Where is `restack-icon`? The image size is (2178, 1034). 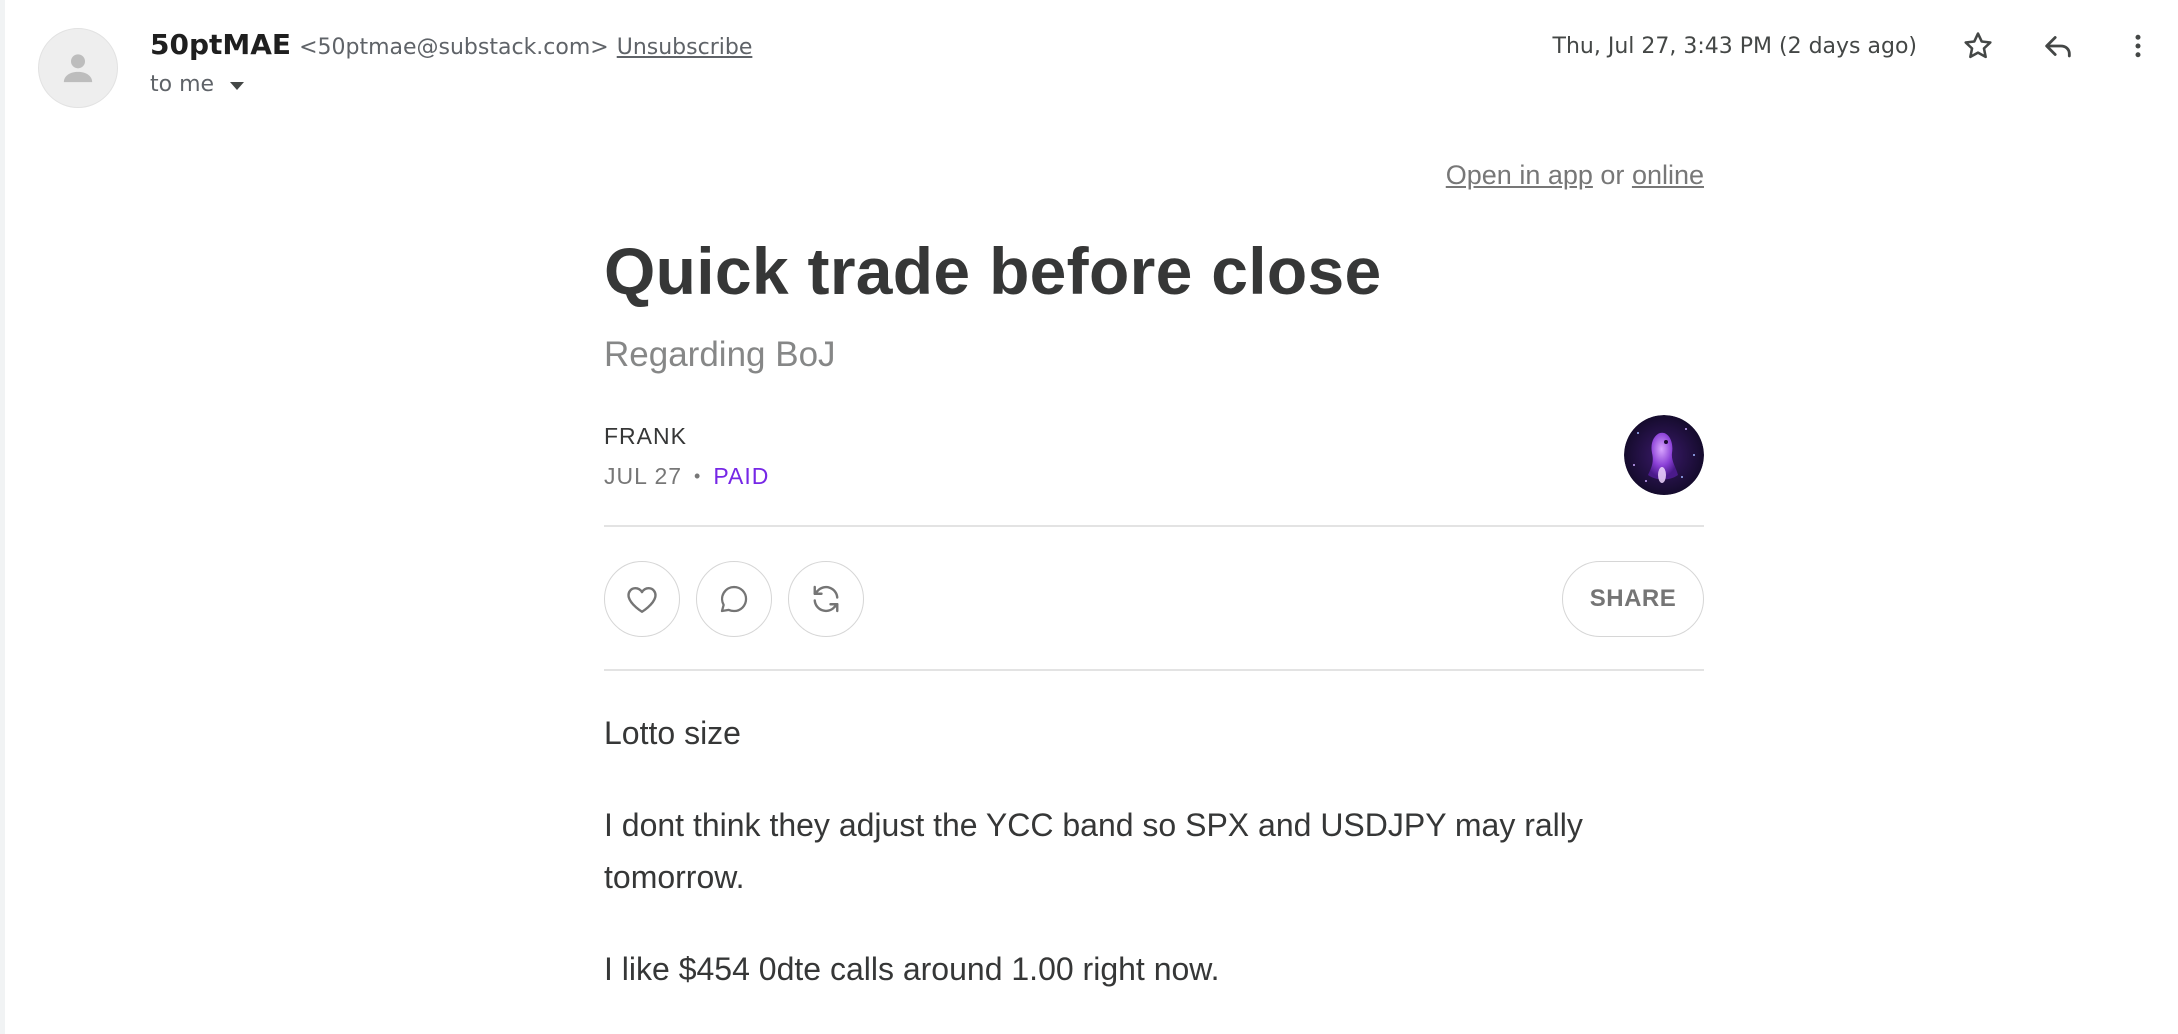
restack-icon is located at coordinates (826, 599).